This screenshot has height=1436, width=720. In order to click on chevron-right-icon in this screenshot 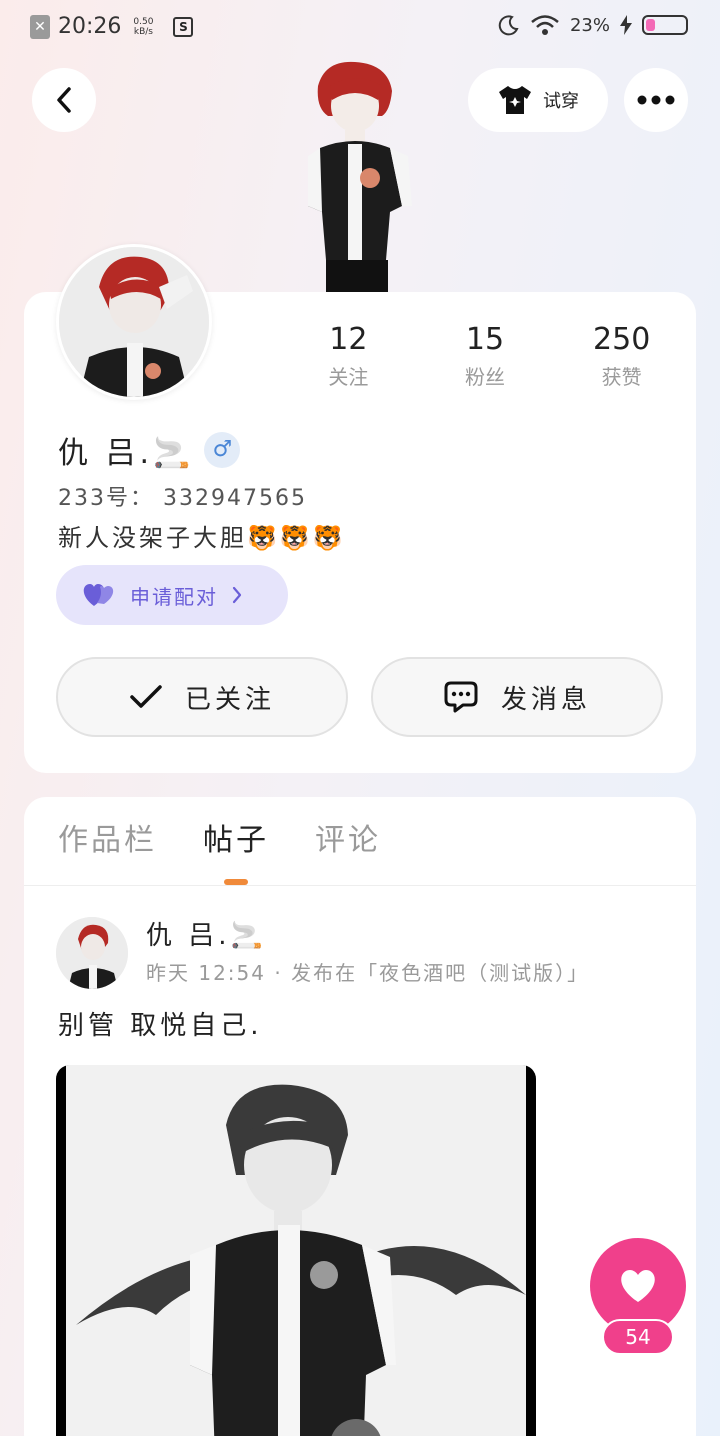, I will do `click(237, 595)`.